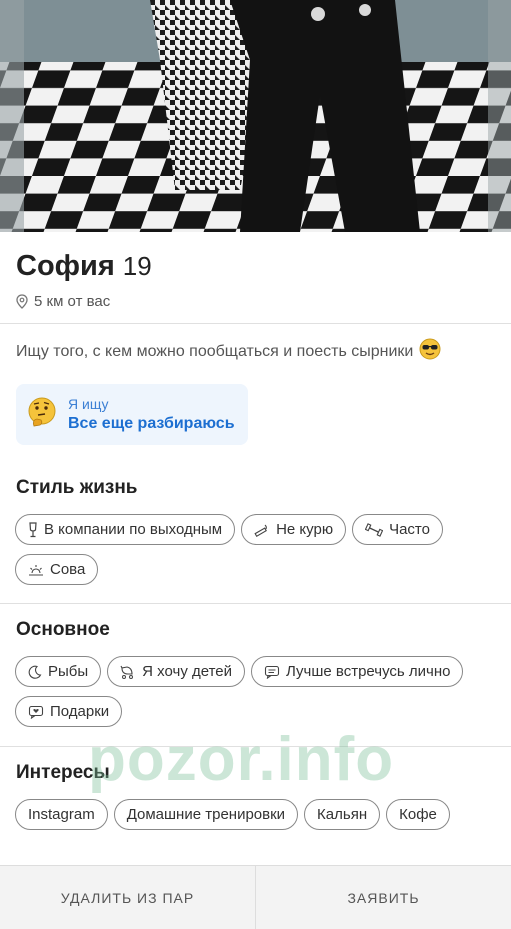  Describe the element at coordinates (72, 301) in the screenshot. I see `distance-text: 5 км от вас` at that location.